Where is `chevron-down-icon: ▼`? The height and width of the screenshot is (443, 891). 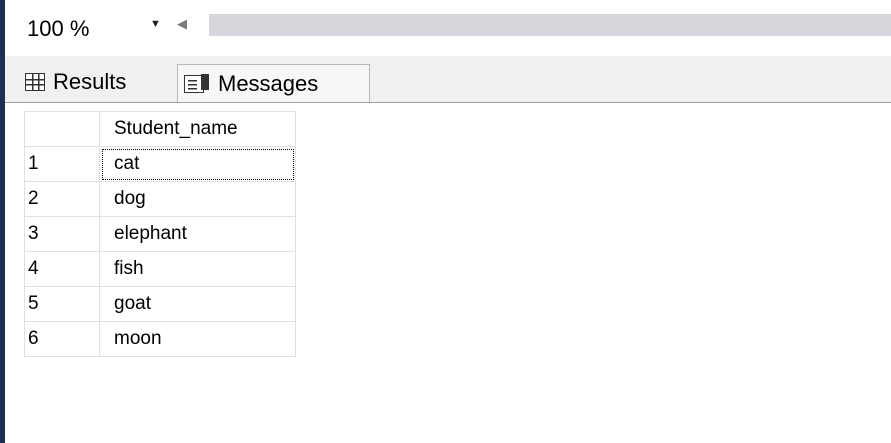 chevron-down-icon: ▼ is located at coordinates (156, 24).